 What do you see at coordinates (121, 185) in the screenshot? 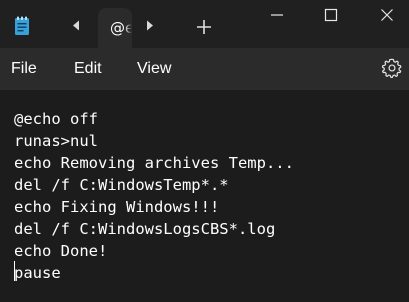
I see `code-line: del /f C:WindowsTemp*.*` at bounding box center [121, 185].